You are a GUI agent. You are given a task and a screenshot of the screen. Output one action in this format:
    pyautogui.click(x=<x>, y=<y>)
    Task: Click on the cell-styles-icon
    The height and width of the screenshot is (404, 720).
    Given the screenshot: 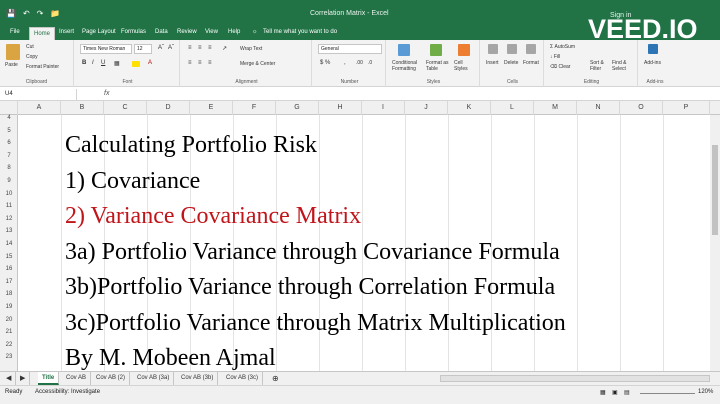 What is the action you would take?
    pyautogui.click(x=464, y=50)
    